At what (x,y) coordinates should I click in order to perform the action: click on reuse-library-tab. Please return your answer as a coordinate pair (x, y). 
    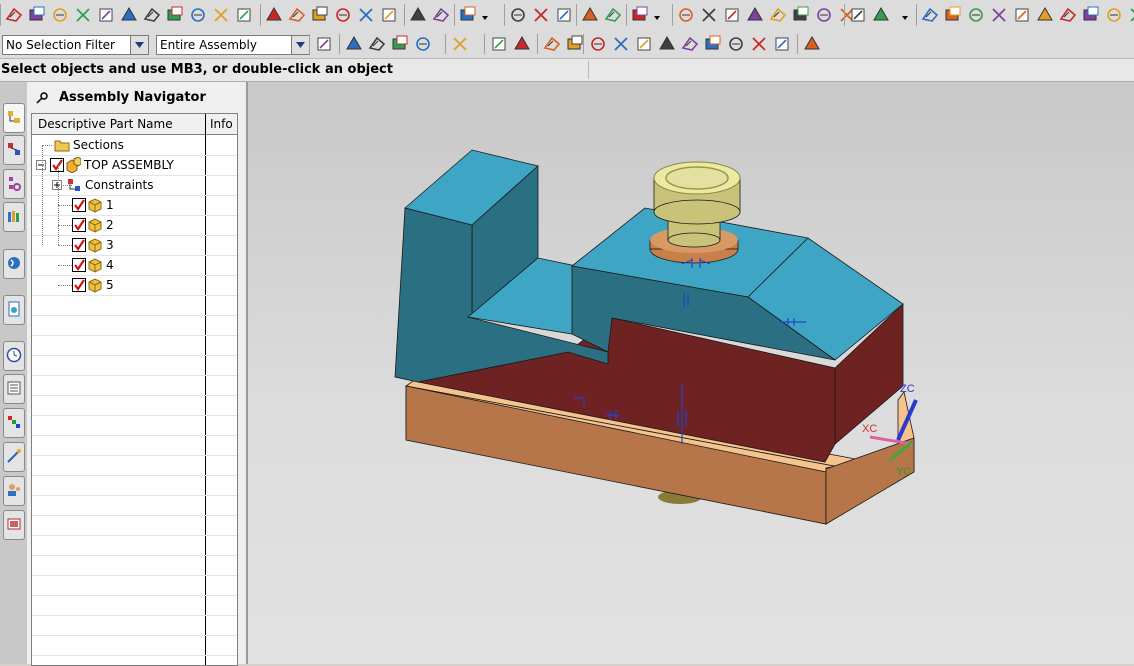
    Looking at the image, I should click on (14, 217).